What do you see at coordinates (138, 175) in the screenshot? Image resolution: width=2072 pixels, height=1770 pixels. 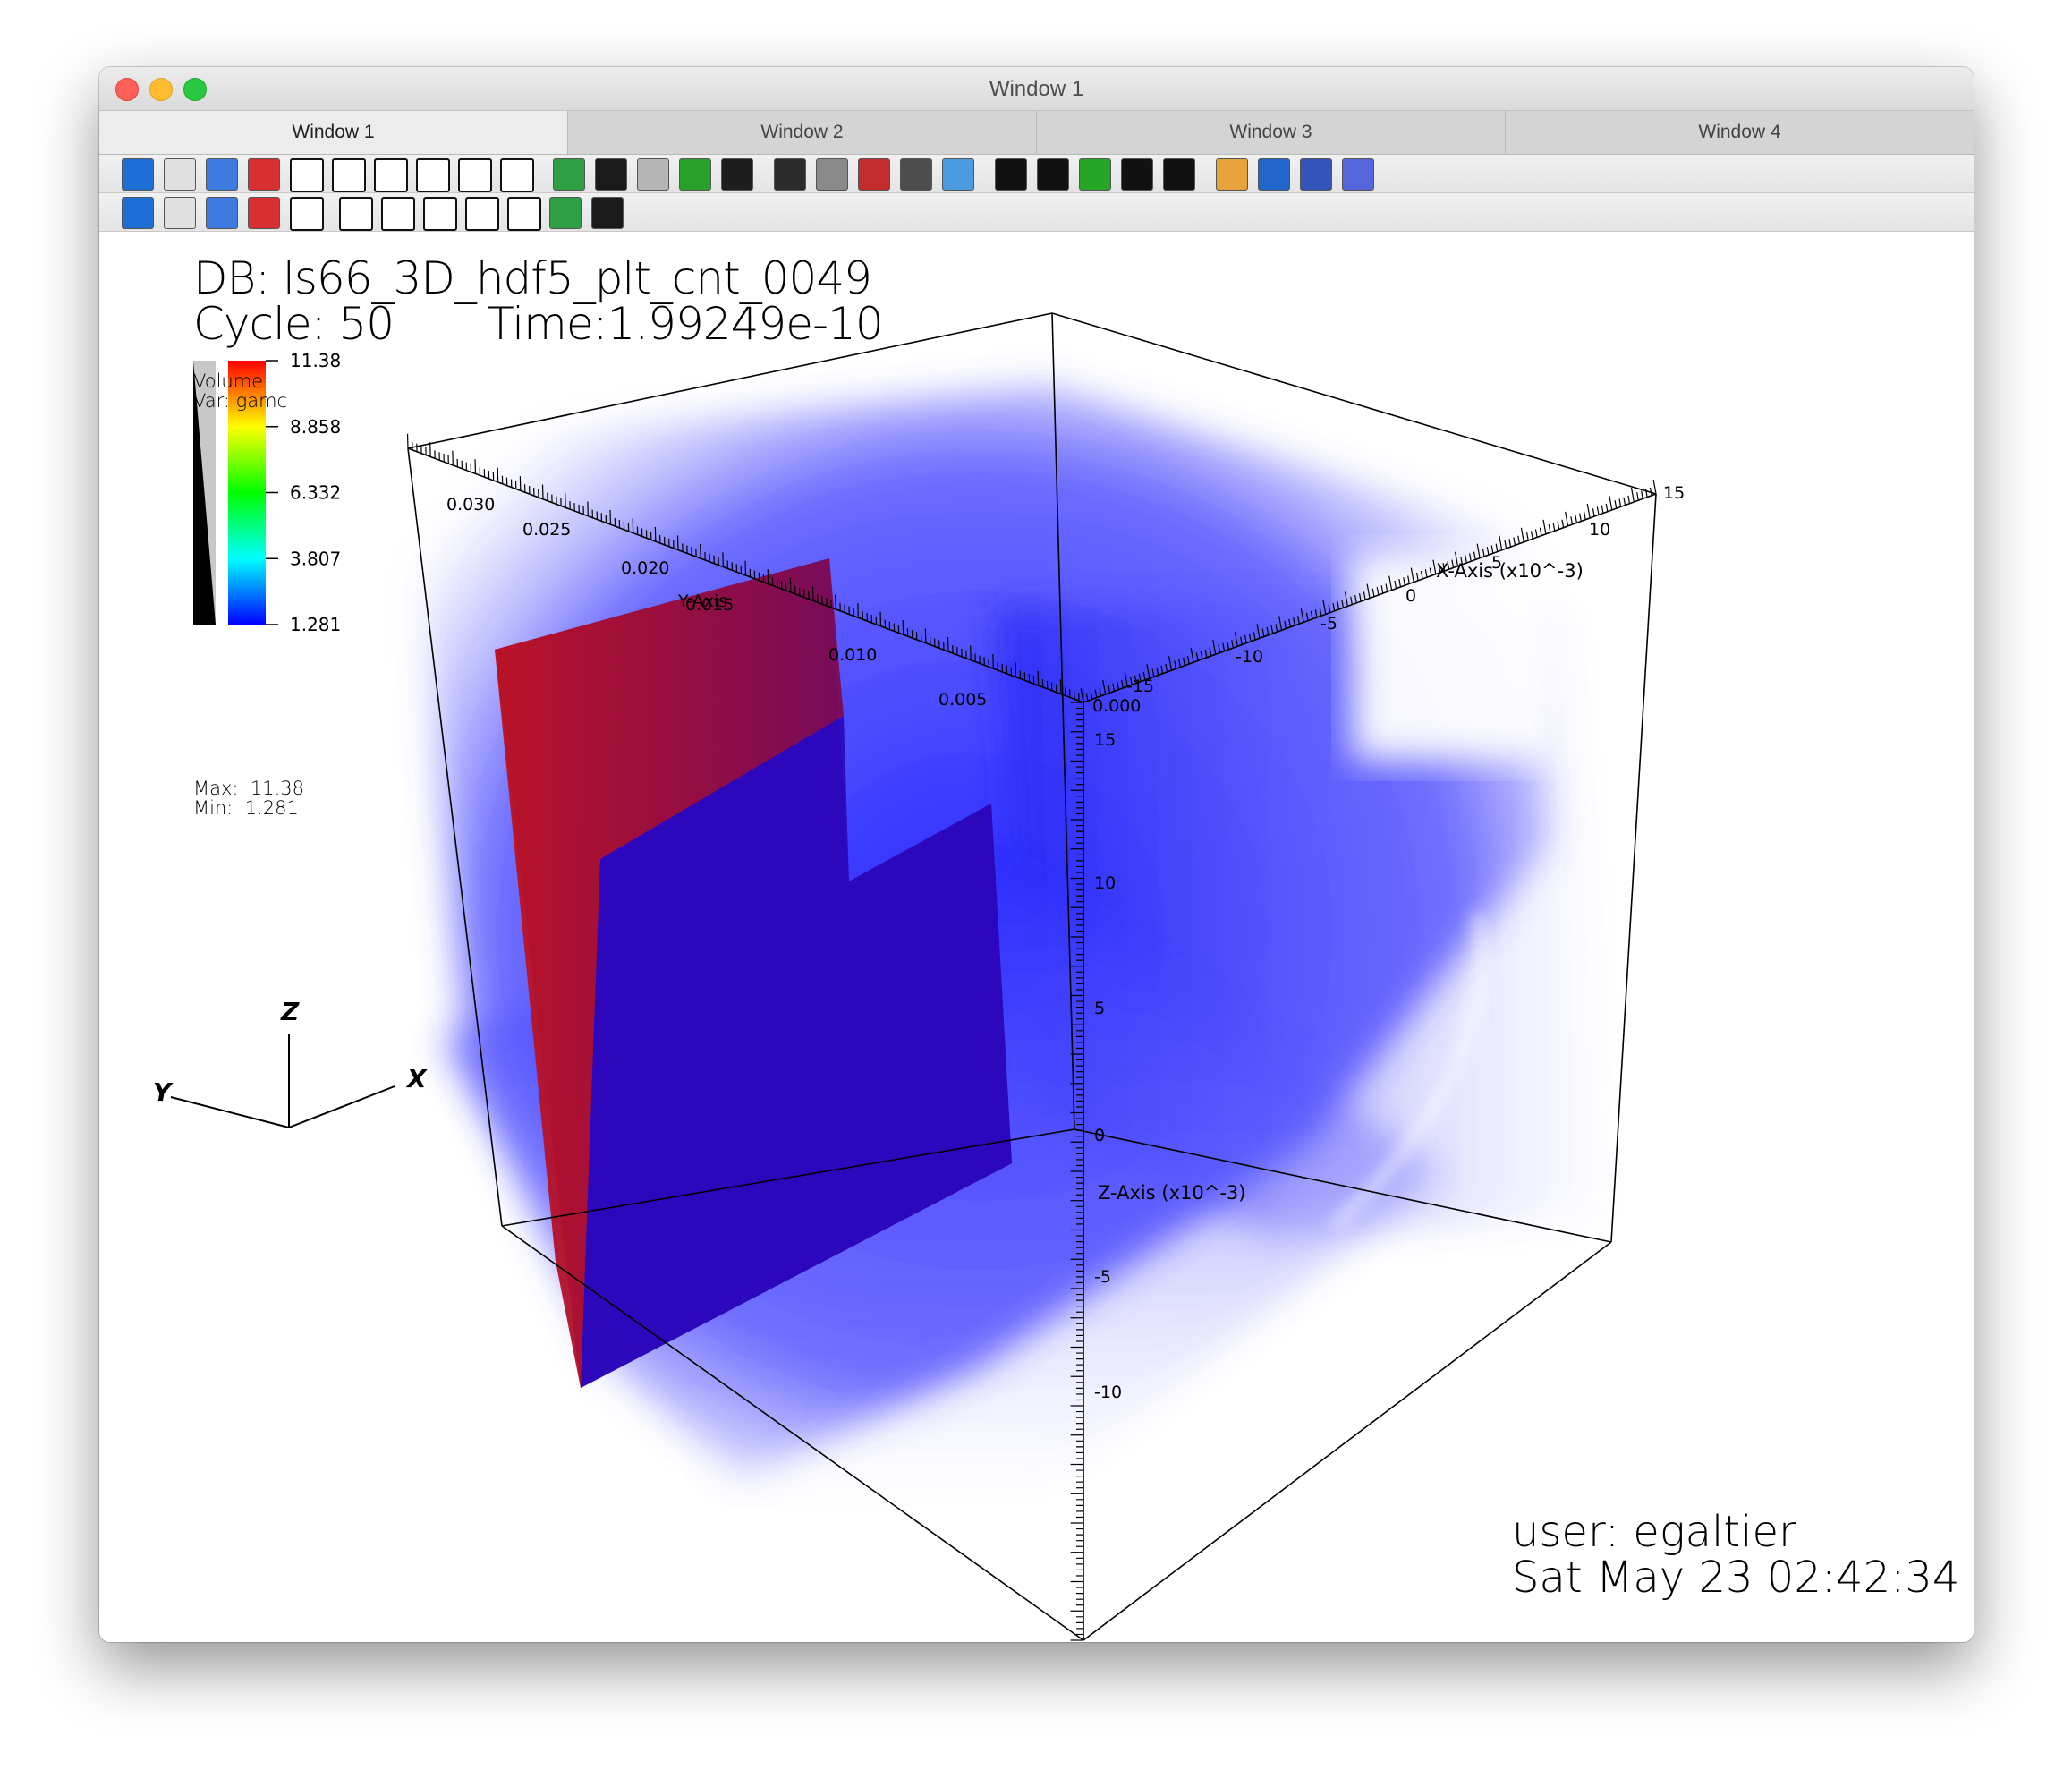 I see `apply-check-icon` at bounding box center [138, 175].